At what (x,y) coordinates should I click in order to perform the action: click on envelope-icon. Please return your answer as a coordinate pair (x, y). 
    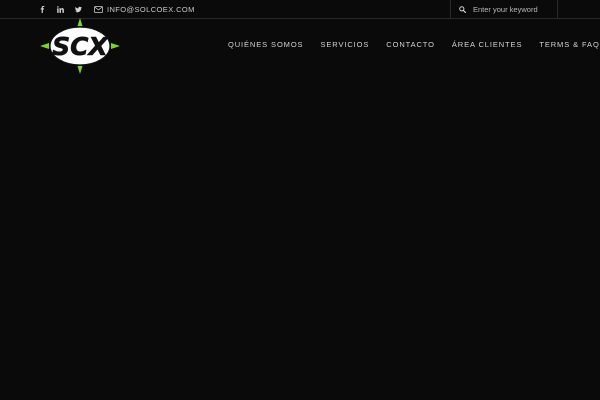
    Looking at the image, I should click on (98, 9).